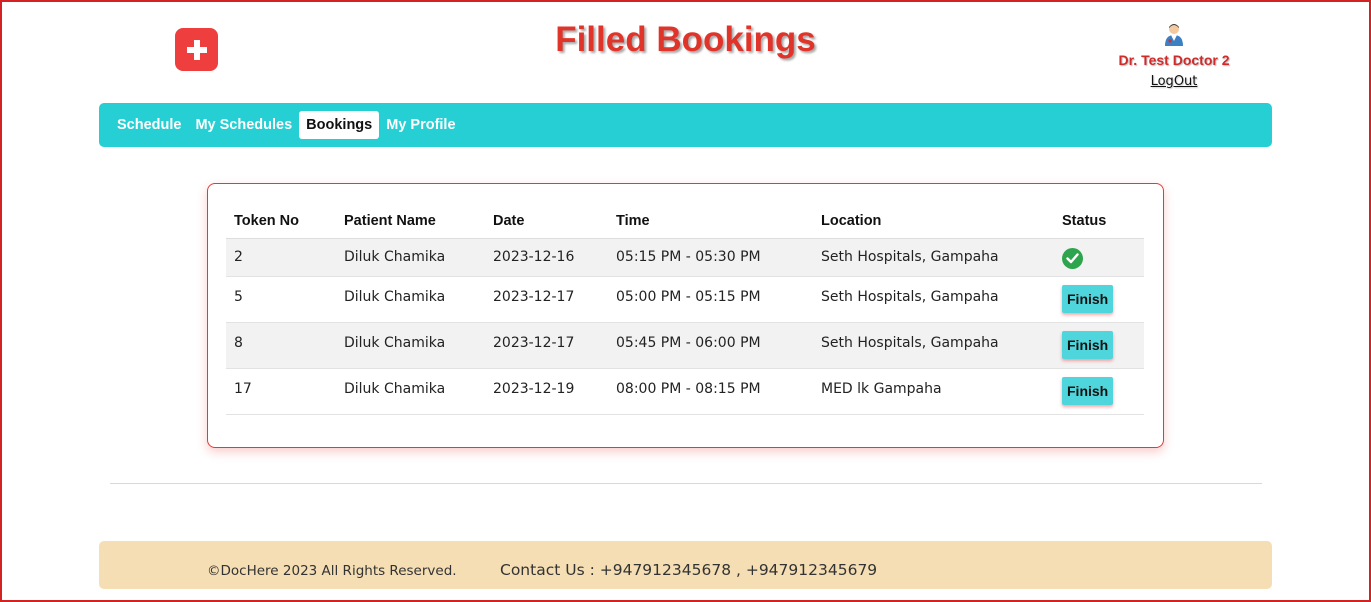 This screenshot has height=602, width=1371. What do you see at coordinates (1072, 258) in the screenshot?
I see `check-circle-icon` at bounding box center [1072, 258].